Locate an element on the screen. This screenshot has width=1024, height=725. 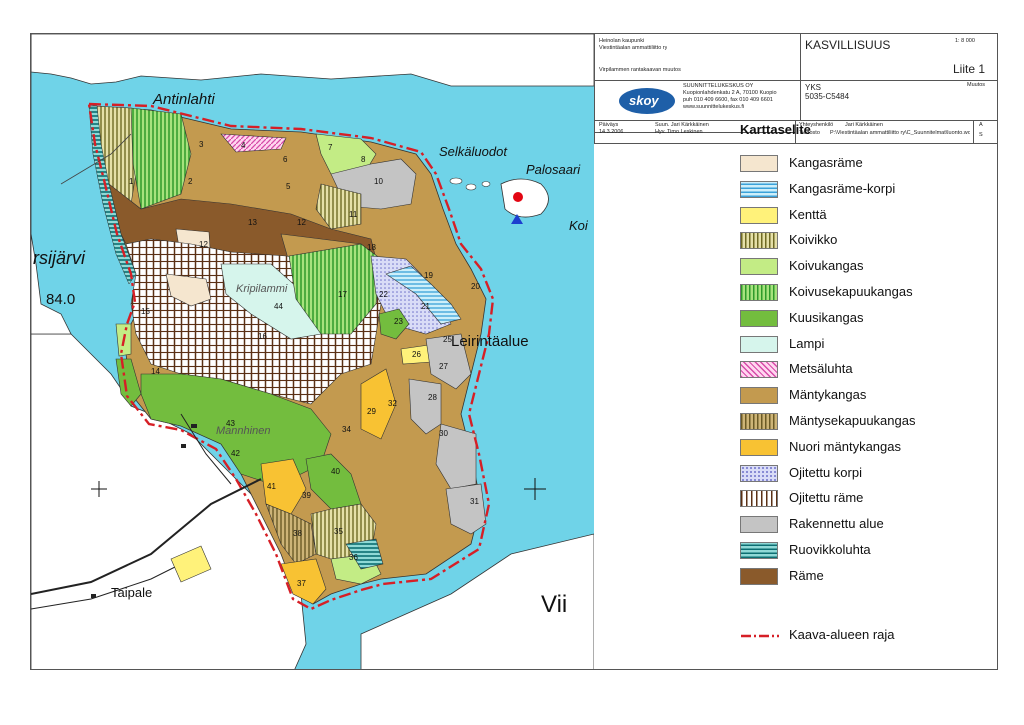
parcel-number: 4 is located at coordinates (243, 145).